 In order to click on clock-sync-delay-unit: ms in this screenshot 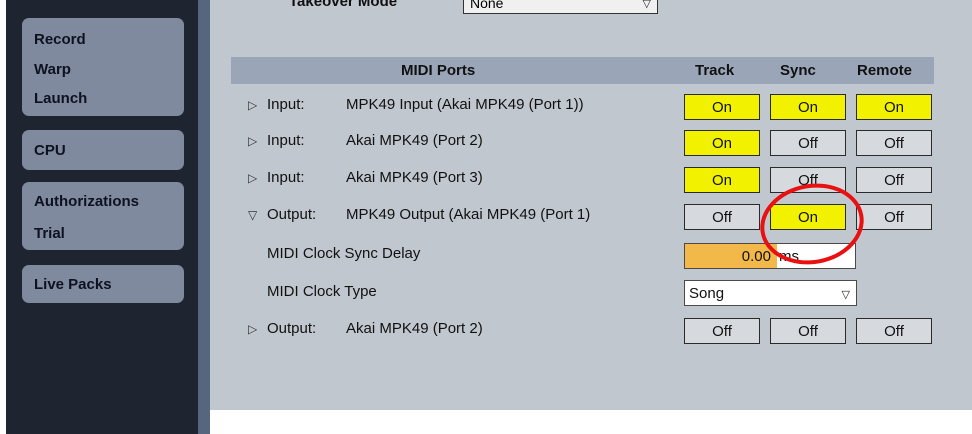, I will do `click(789, 256)`.